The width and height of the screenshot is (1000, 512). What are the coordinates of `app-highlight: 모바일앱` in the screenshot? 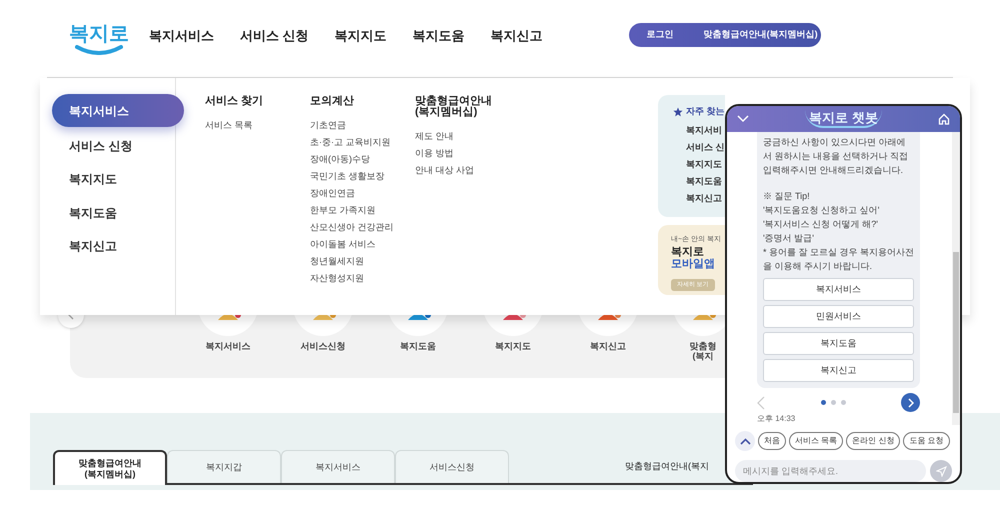 It's located at (693, 264).